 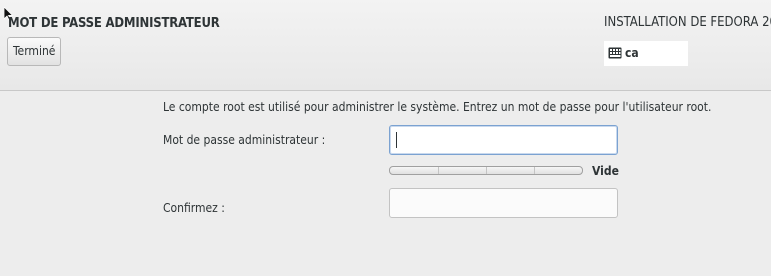 I want to click on password-strength-bar, so click(x=486, y=170).